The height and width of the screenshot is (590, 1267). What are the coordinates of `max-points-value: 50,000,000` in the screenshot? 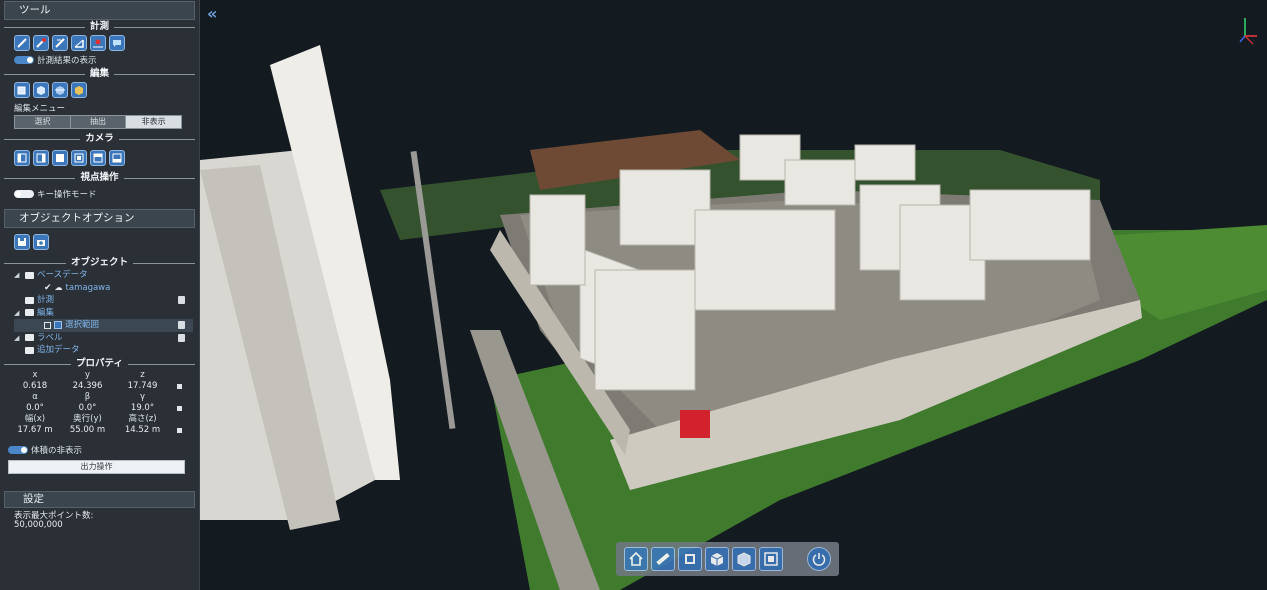 It's located at (38, 524).